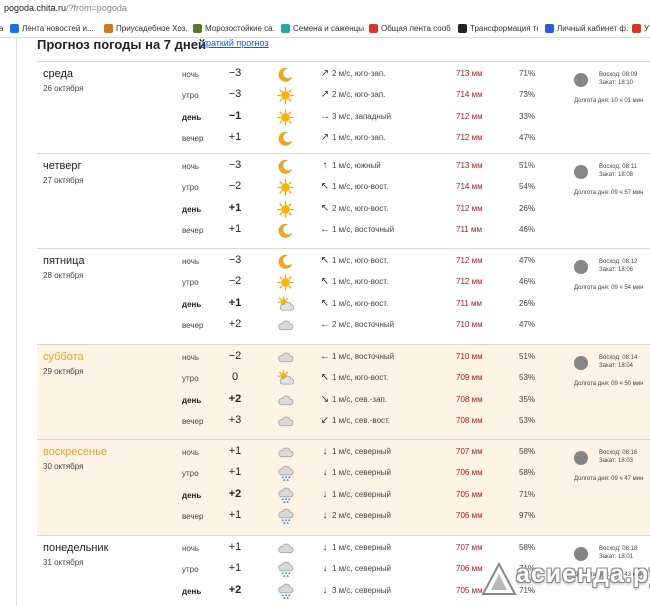 The width and height of the screenshot is (650, 606). I want to click on temperature: +2, so click(235, 399).